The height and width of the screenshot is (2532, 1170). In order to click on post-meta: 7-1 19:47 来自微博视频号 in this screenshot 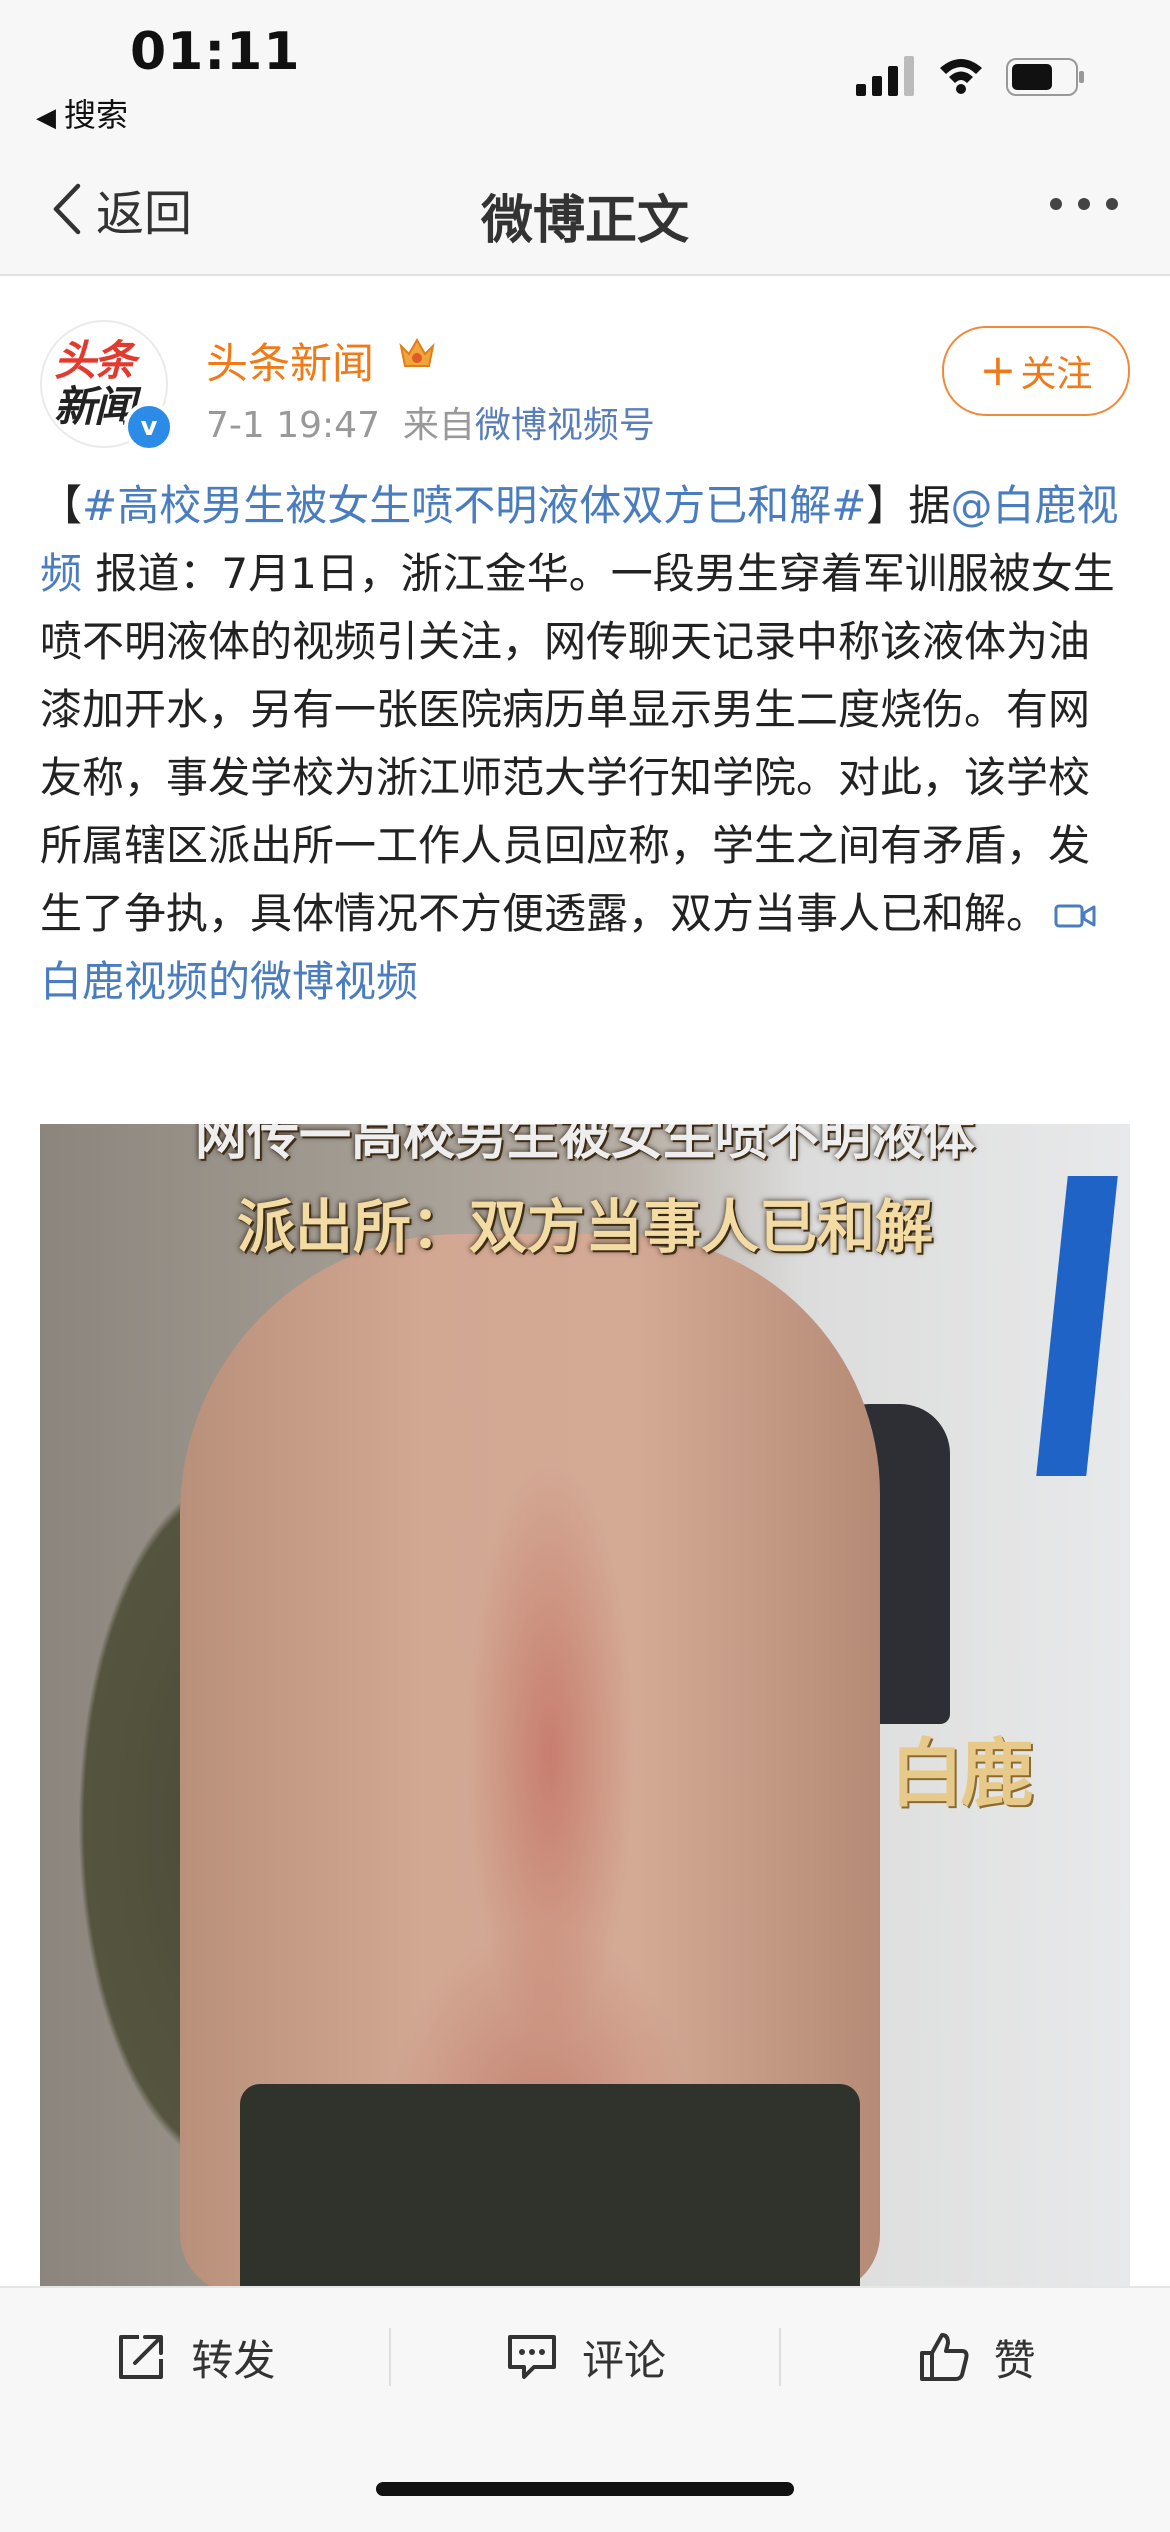, I will do `click(430, 422)`.